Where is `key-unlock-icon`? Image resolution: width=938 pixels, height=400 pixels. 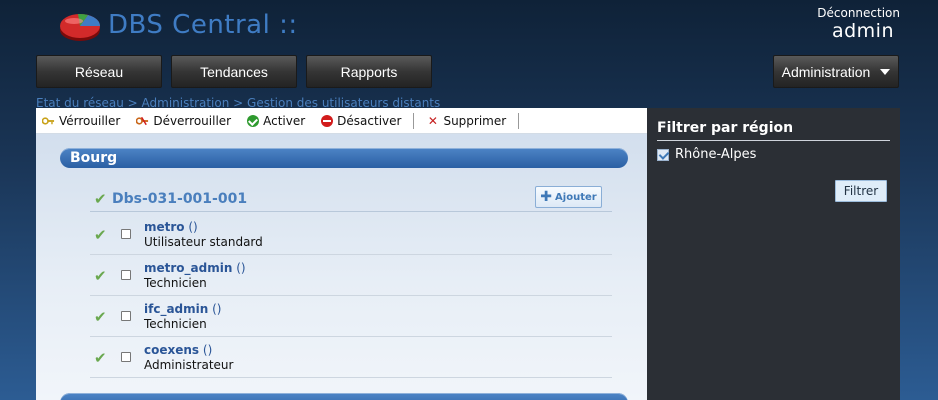
key-unlock-icon is located at coordinates (142, 120).